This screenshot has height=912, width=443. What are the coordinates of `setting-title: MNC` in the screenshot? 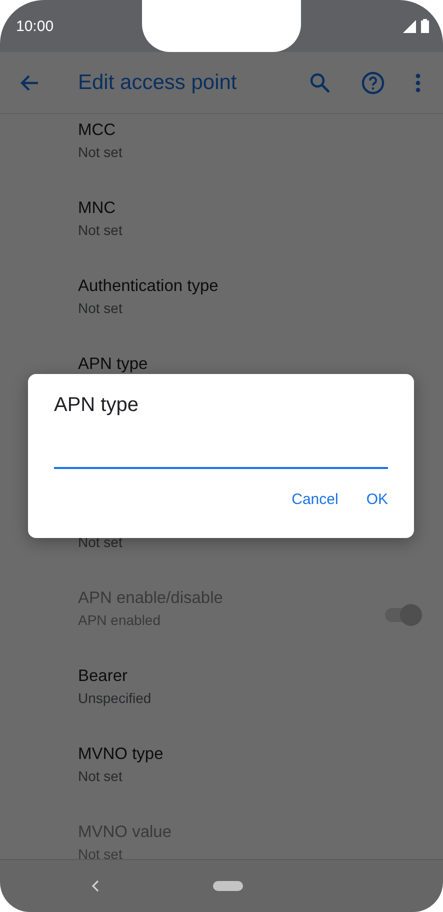 It's located at (97, 208).